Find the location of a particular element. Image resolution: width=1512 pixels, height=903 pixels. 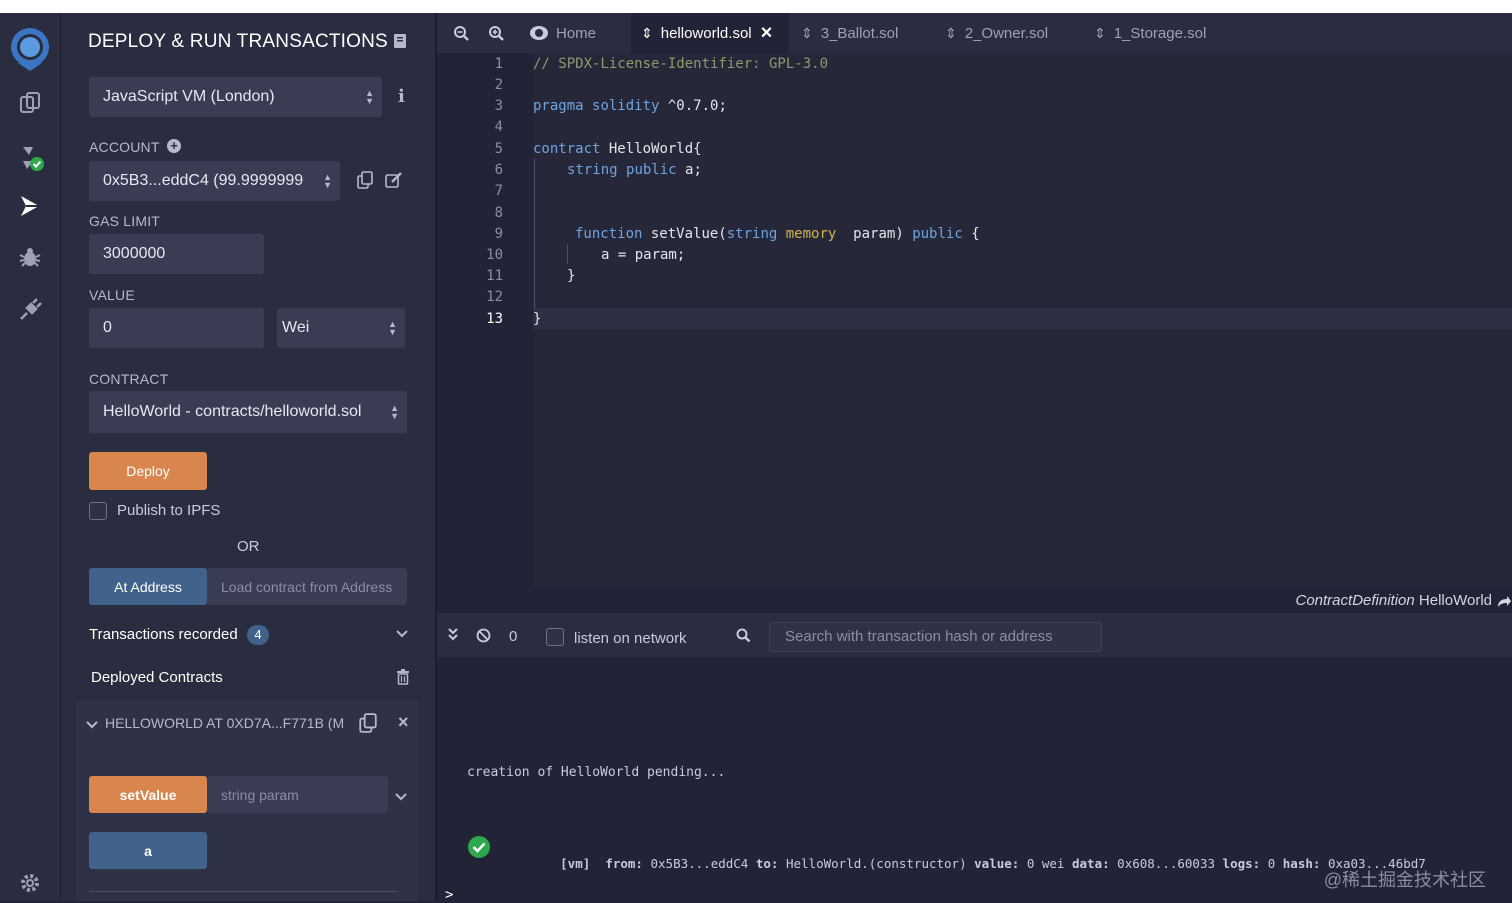

setvalue-param-placeholder: string param is located at coordinates (260, 794).